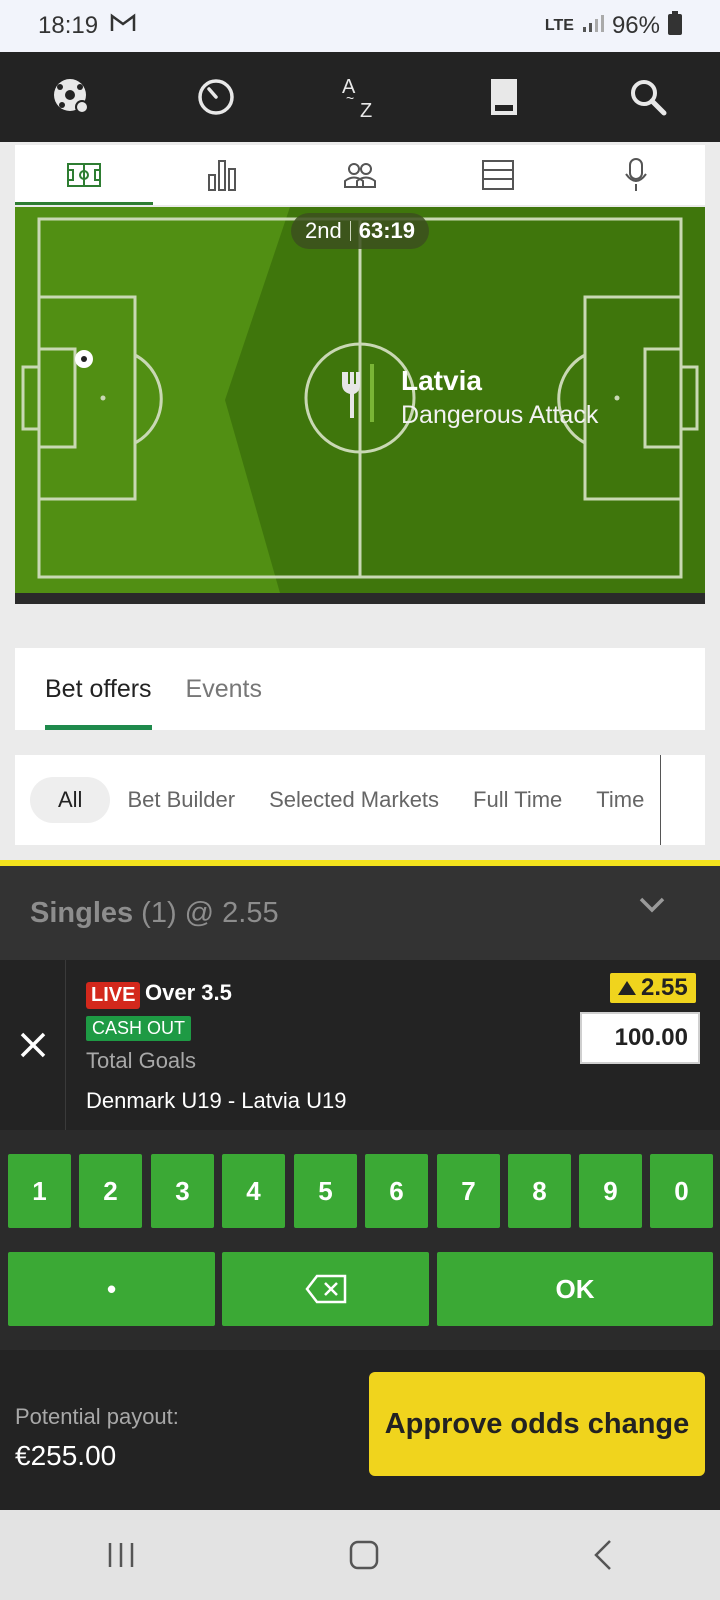  I want to click on tab-lineups, so click(360, 175).